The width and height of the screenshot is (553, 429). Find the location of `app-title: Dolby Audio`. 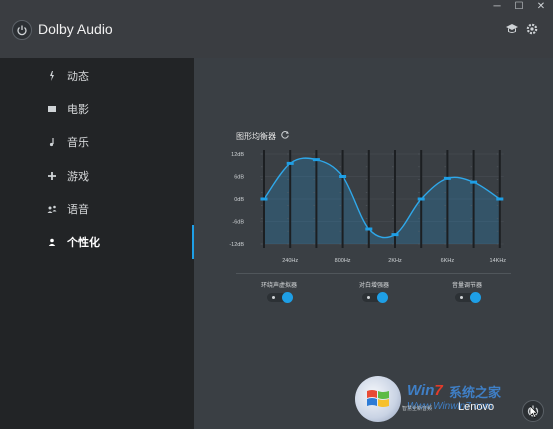

app-title: Dolby Audio is located at coordinates (75, 29).